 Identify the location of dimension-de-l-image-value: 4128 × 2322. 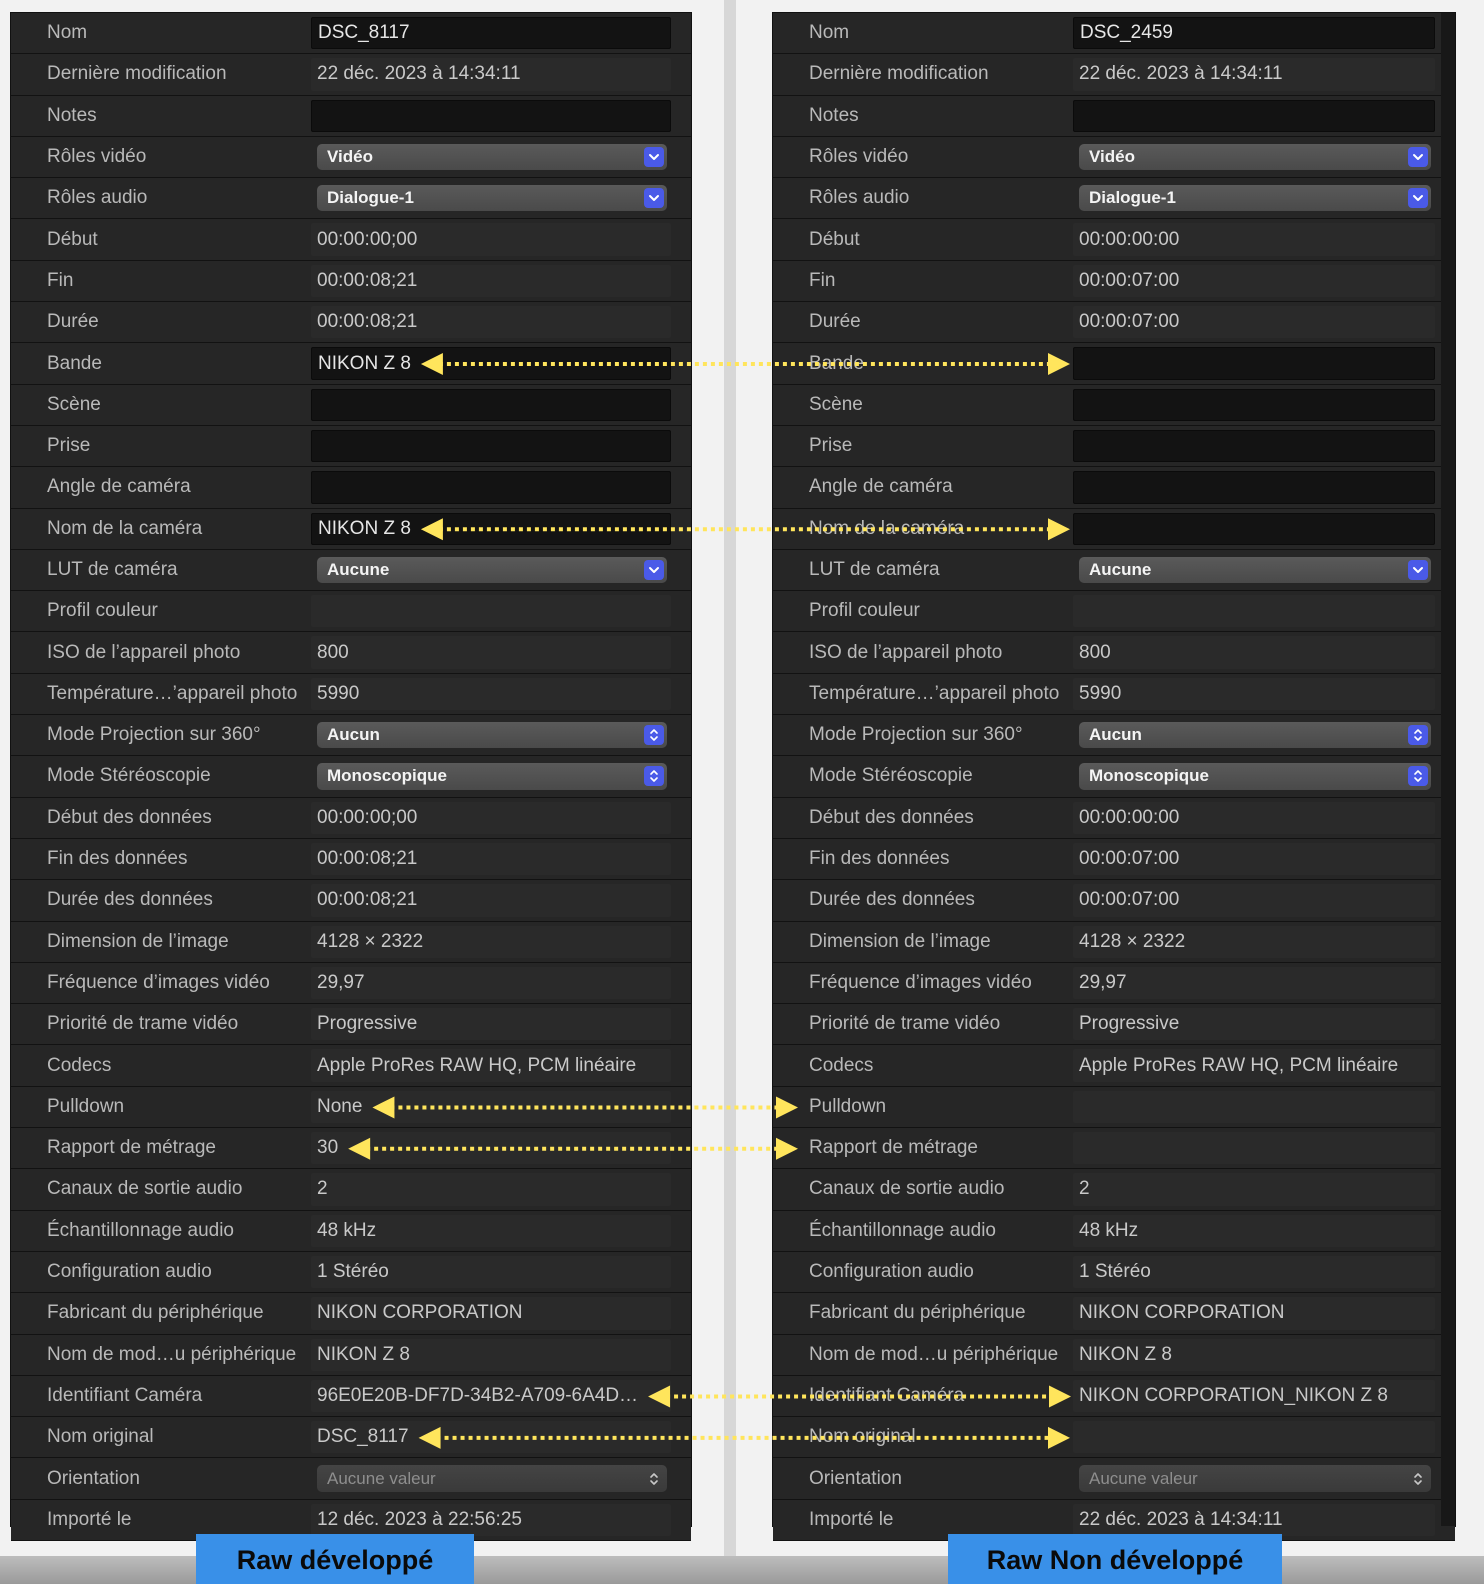
(491, 941).